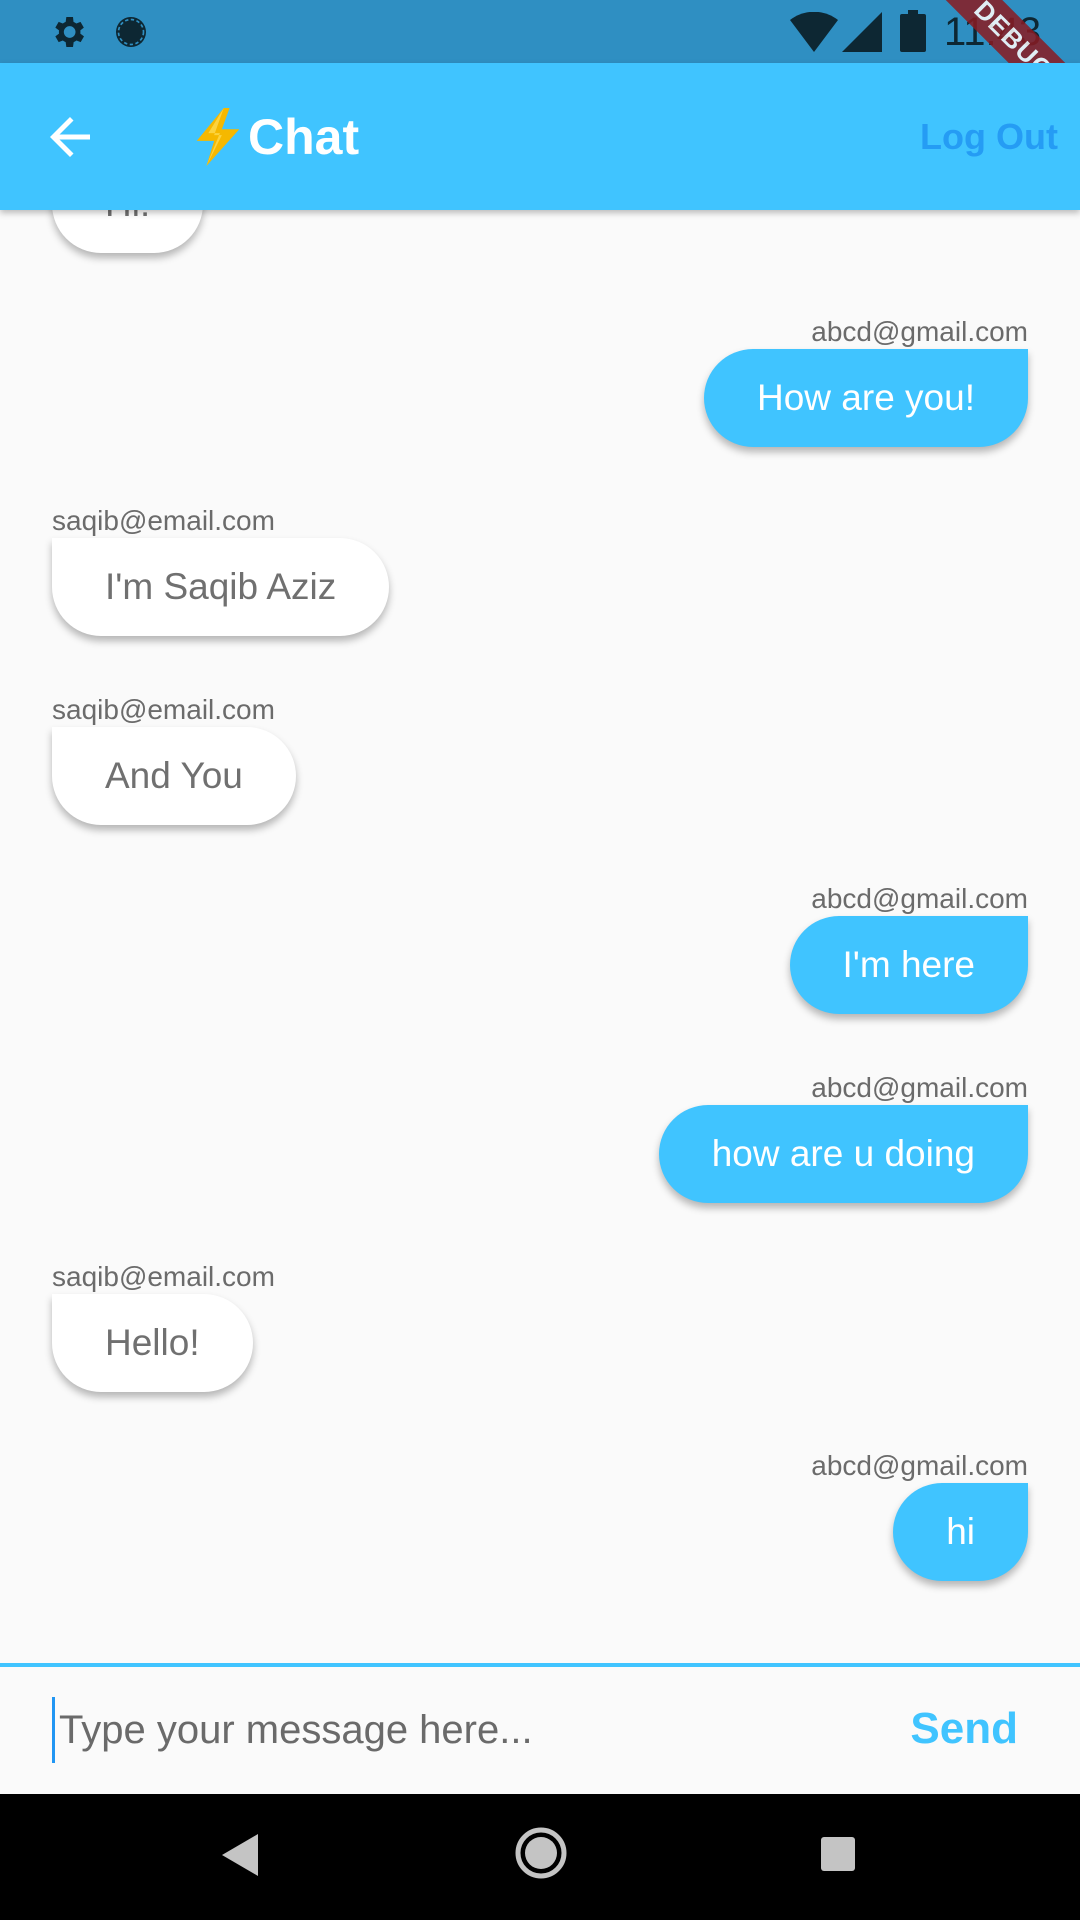 The height and width of the screenshot is (1920, 1080). Describe the element at coordinates (866, 398) in the screenshot. I see `message-bubble: How are you!` at that location.